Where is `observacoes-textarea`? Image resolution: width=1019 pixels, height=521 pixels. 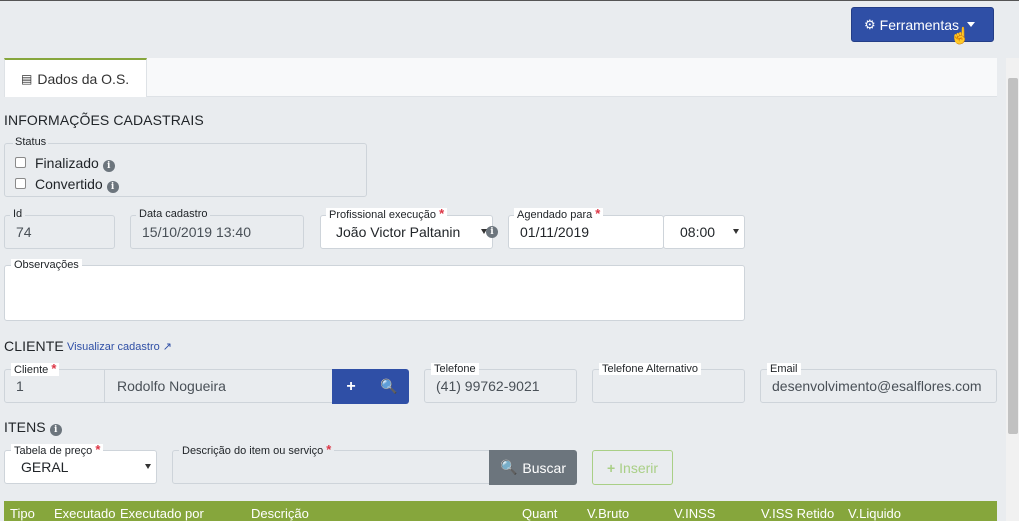
observacoes-textarea is located at coordinates (374, 293).